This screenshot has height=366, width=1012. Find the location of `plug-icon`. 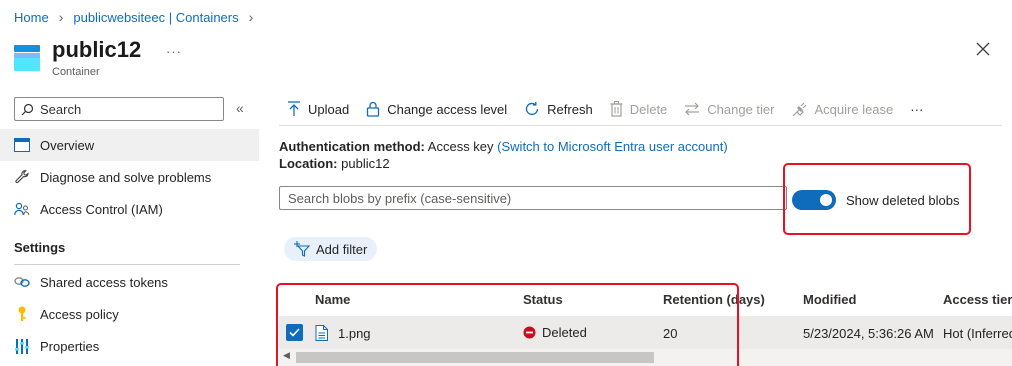

plug-icon is located at coordinates (799, 109).